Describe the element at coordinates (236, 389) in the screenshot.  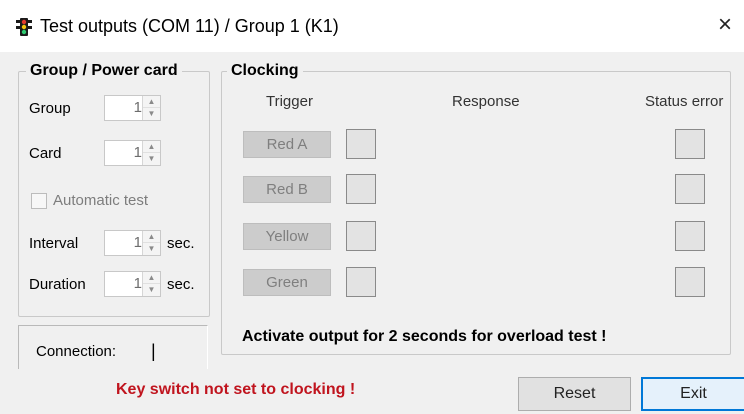
I see `key-switch-warning: Key switch not set to clocking !` at that location.